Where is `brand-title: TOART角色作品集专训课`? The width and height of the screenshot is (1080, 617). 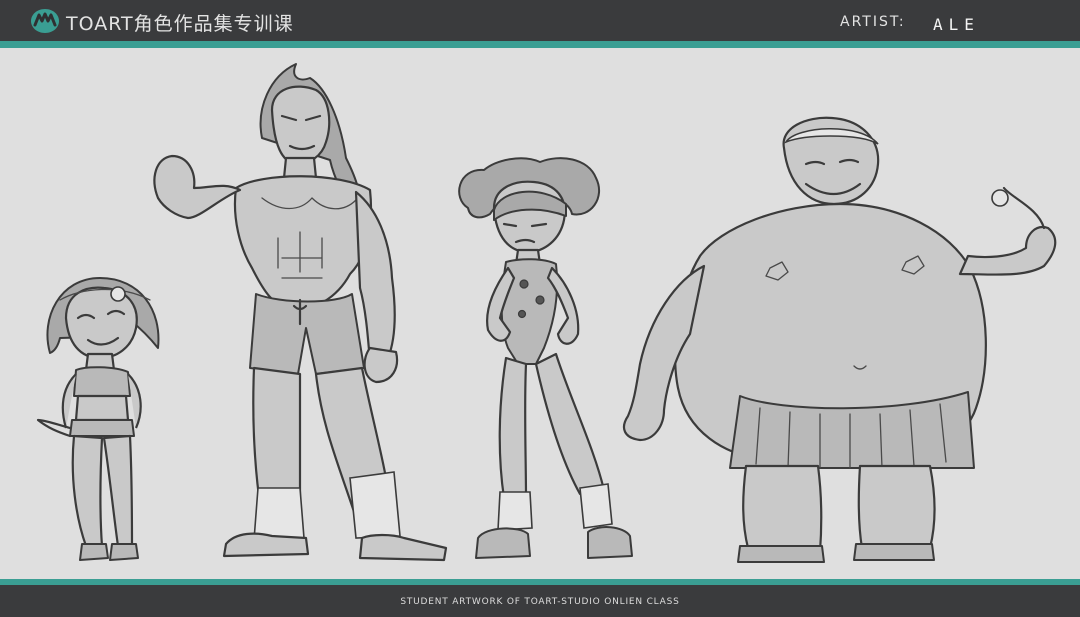 brand-title: TOART角色作品集专训课 is located at coordinates (180, 24).